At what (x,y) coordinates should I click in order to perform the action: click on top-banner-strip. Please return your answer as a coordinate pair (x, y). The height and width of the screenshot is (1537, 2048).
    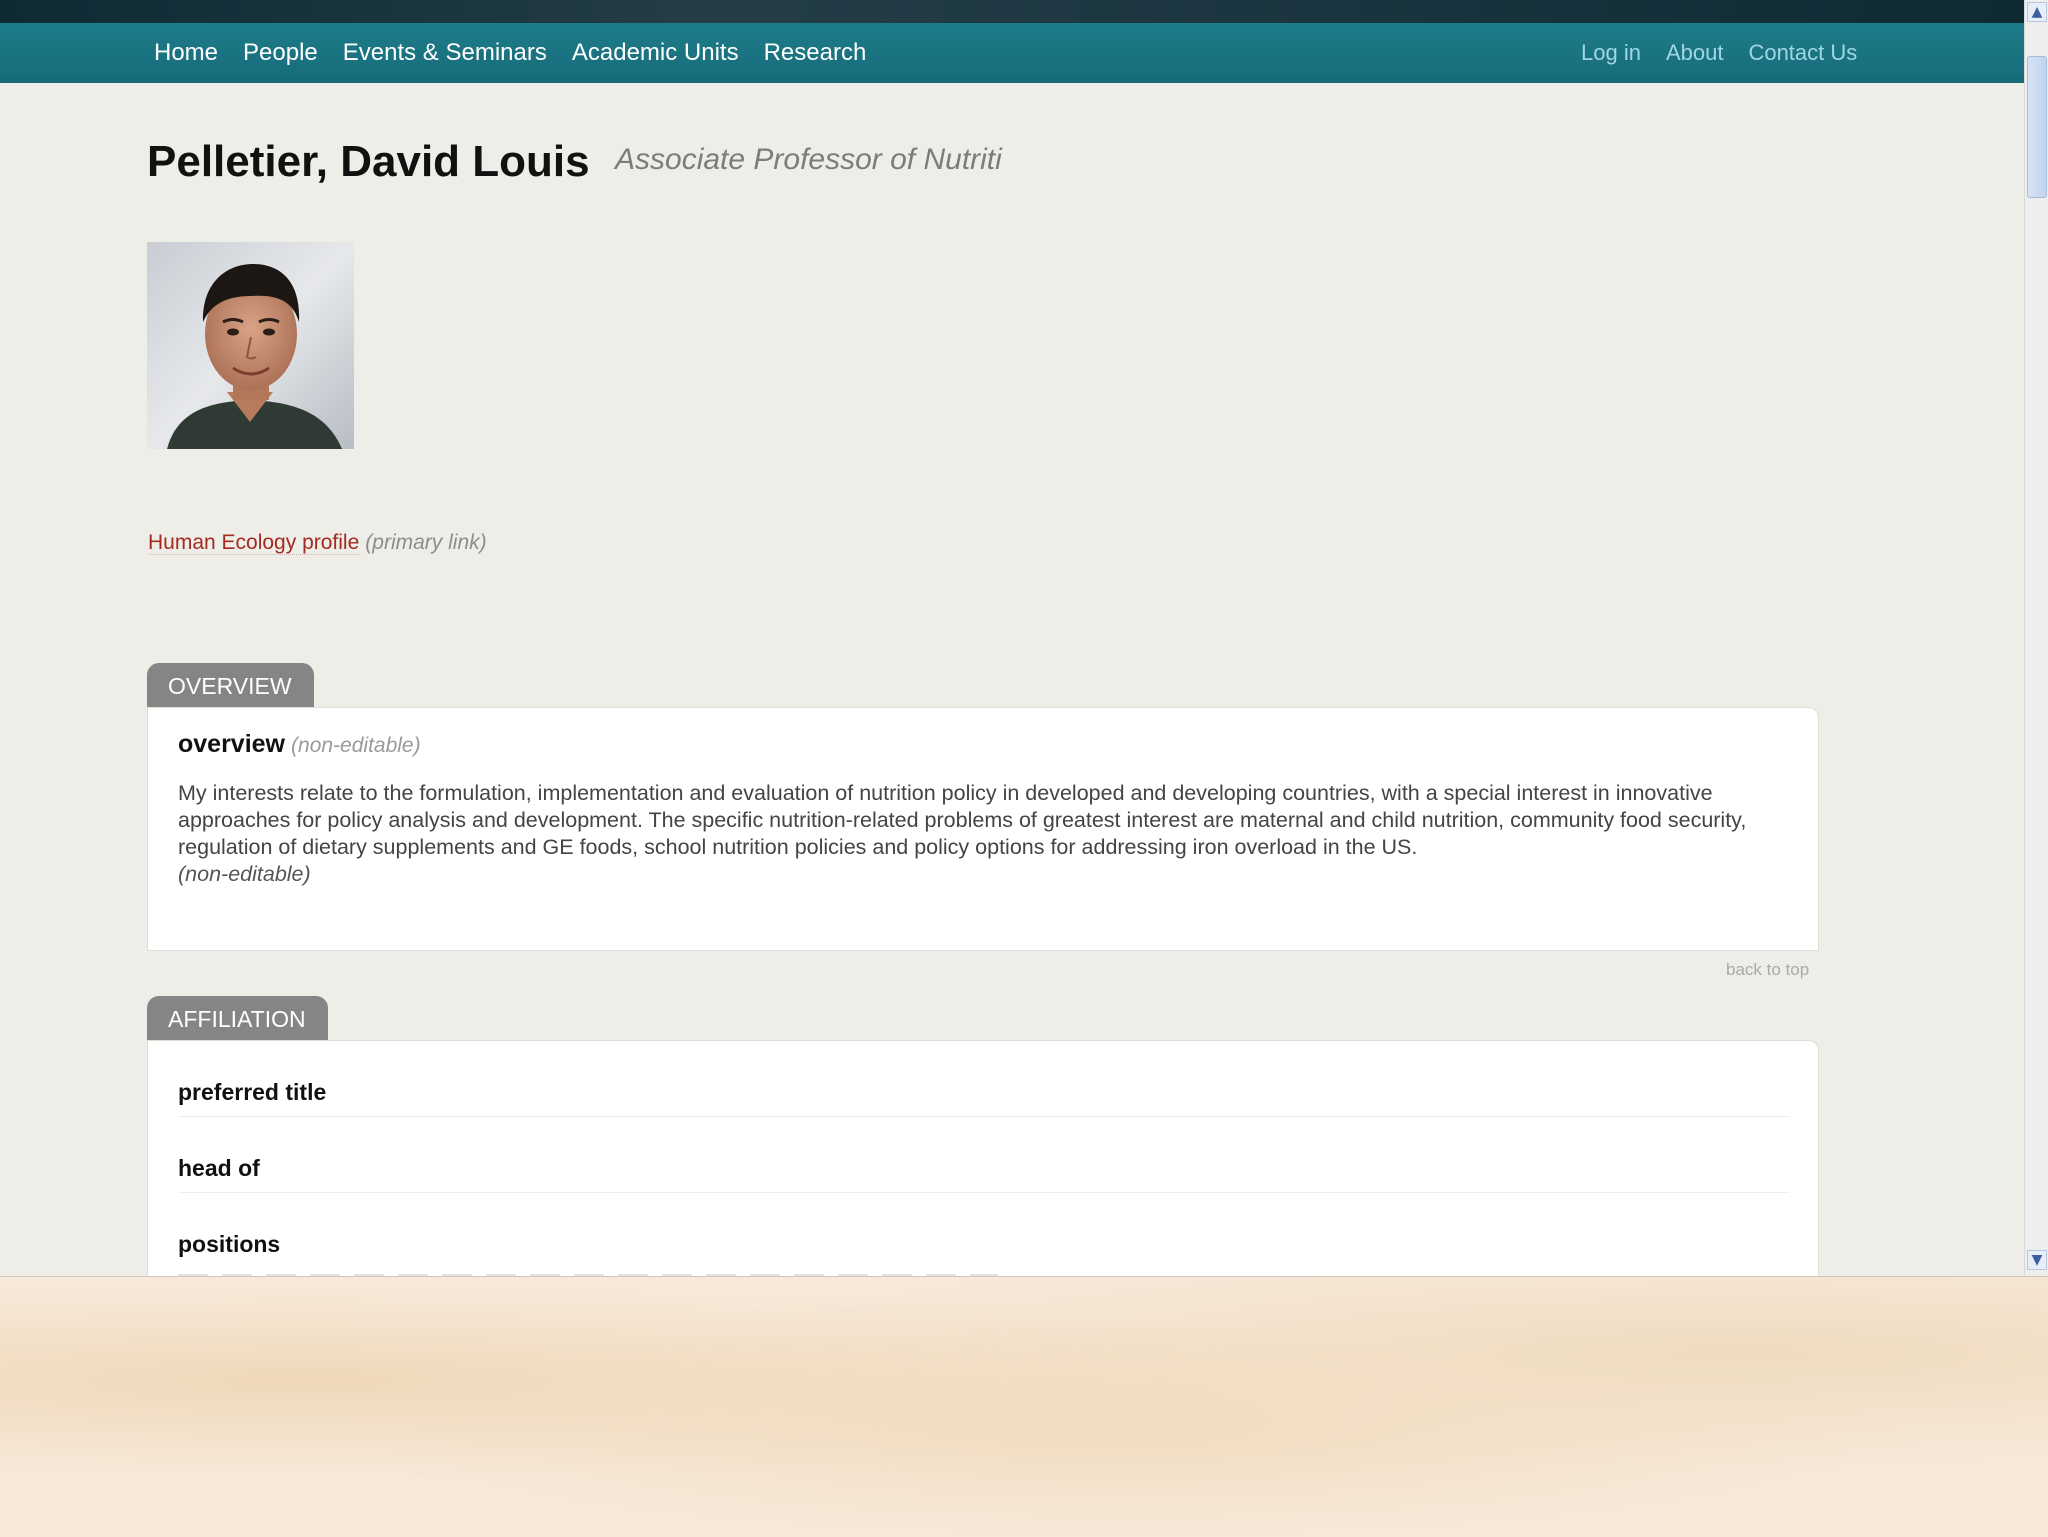
    Looking at the image, I should click on (1012, 11).